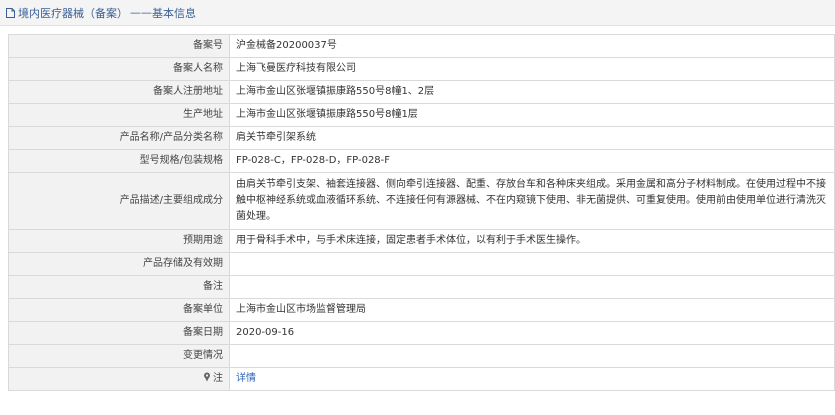  What do you see at coordinates (532, 379) in the screenshot?
I see `row-value: 详情` at bounding box center [532, 379].